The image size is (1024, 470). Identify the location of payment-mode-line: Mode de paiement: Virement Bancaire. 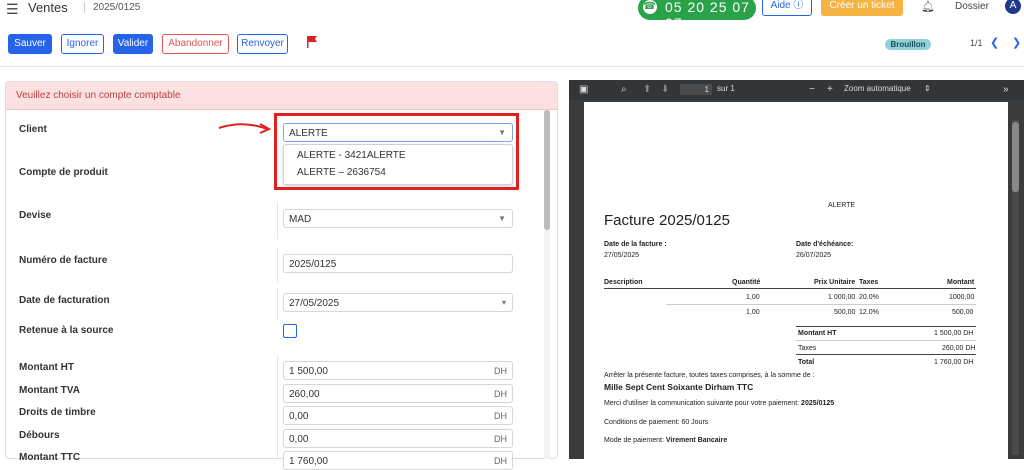
(665, 440).